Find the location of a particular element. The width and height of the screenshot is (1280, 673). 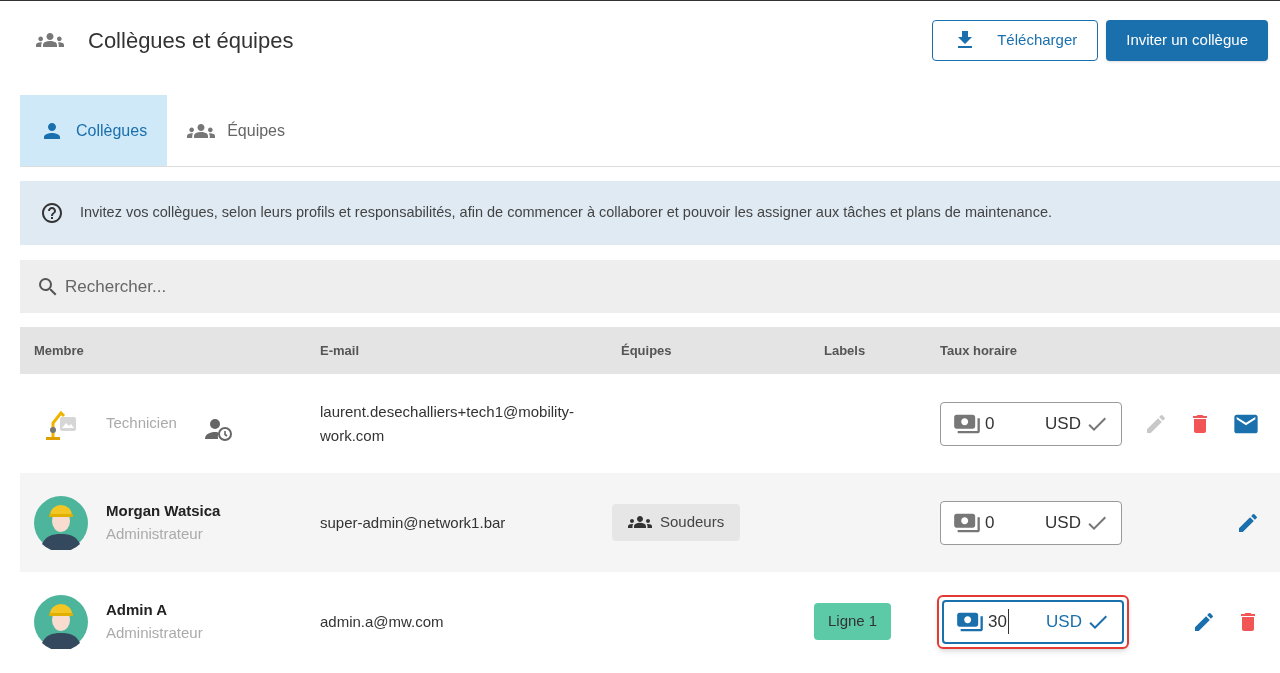

page-title: Collègues et équipes is located at coordinates (191, 40).